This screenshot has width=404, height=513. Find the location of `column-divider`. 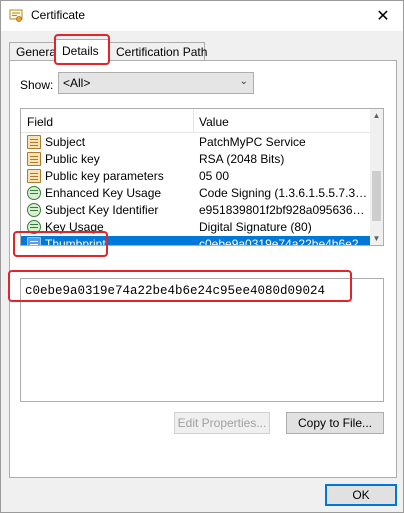

column-divider is located at coordinates (193, 121).